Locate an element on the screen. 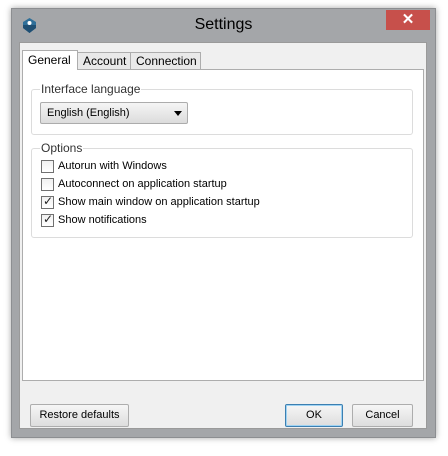  options-group-title: Options is located at coordinates (62, 148).